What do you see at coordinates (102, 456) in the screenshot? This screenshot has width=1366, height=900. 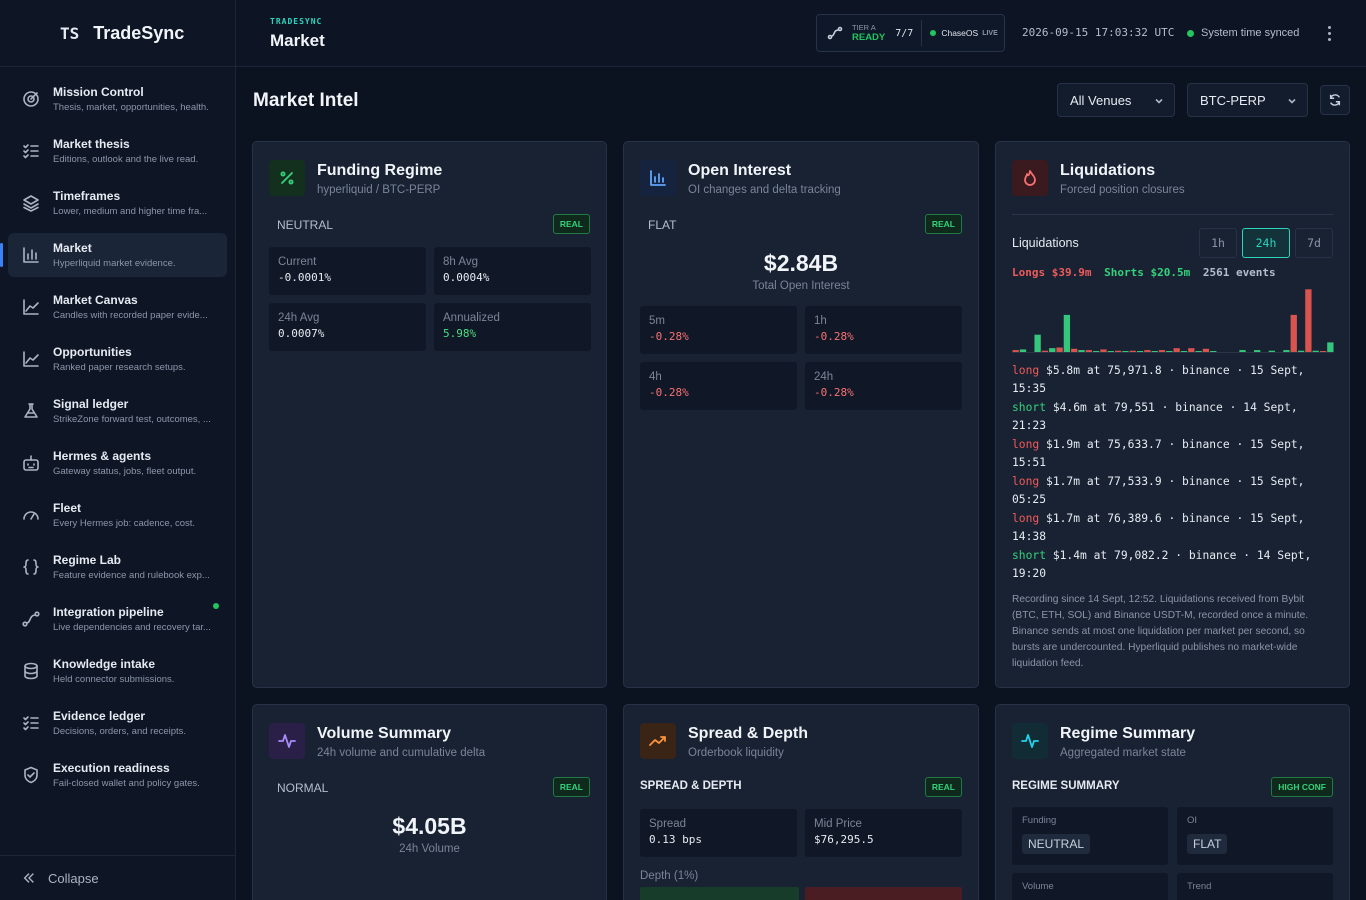 I see `sidebar-item-label: Hermes & agents` at bounding box center [102, 456].